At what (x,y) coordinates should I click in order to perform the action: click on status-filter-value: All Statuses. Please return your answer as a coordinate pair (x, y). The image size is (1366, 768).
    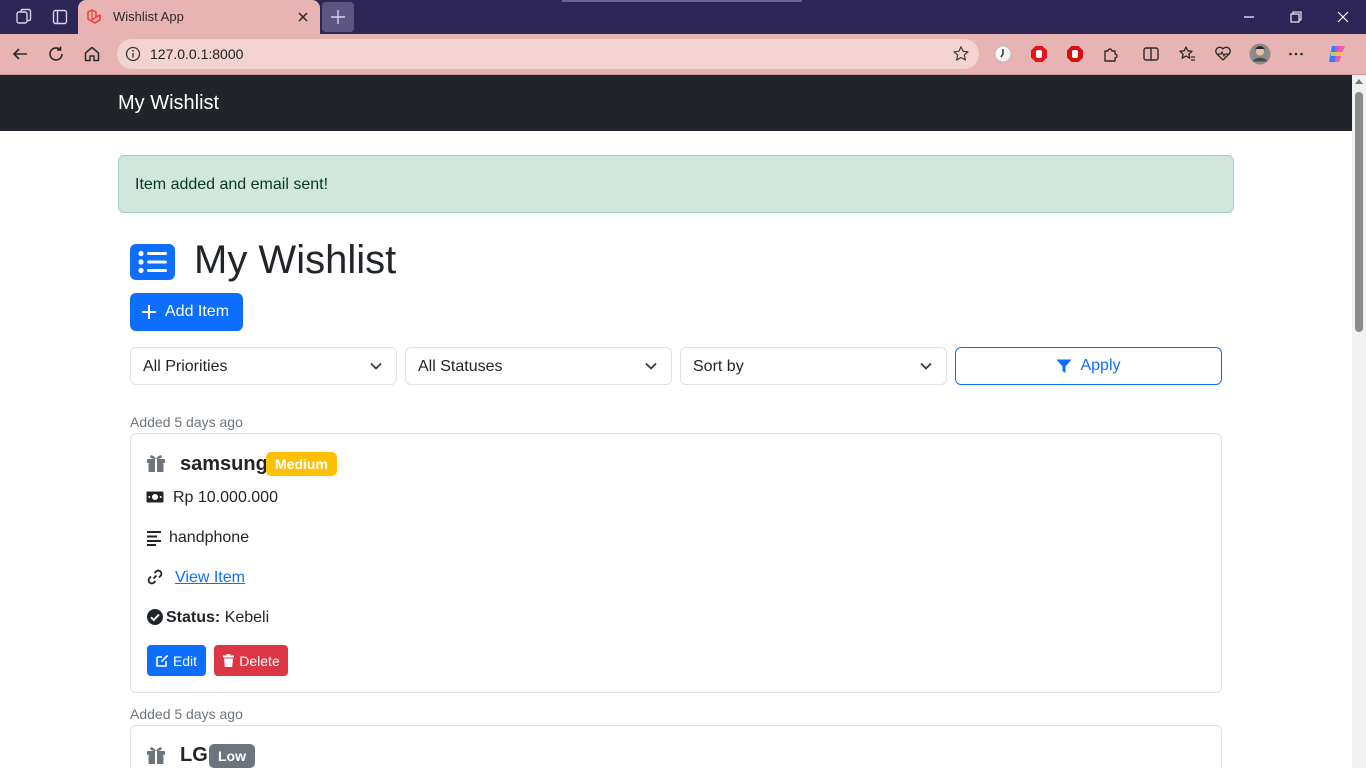
    Looking at the image, I should click on (460, 366).